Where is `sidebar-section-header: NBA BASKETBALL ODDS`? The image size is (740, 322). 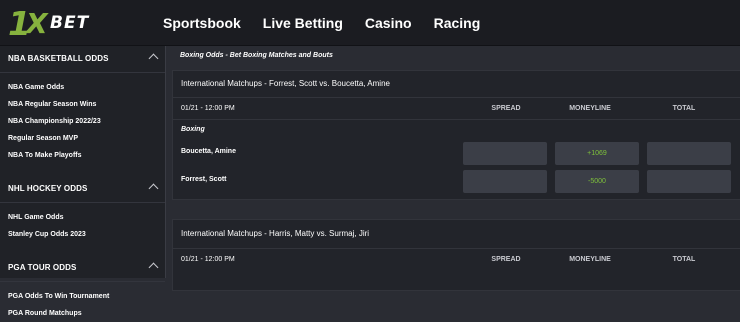 sidebar-section-header: NBA BASKETBALL ODDS is located at coordinates (82, 59).